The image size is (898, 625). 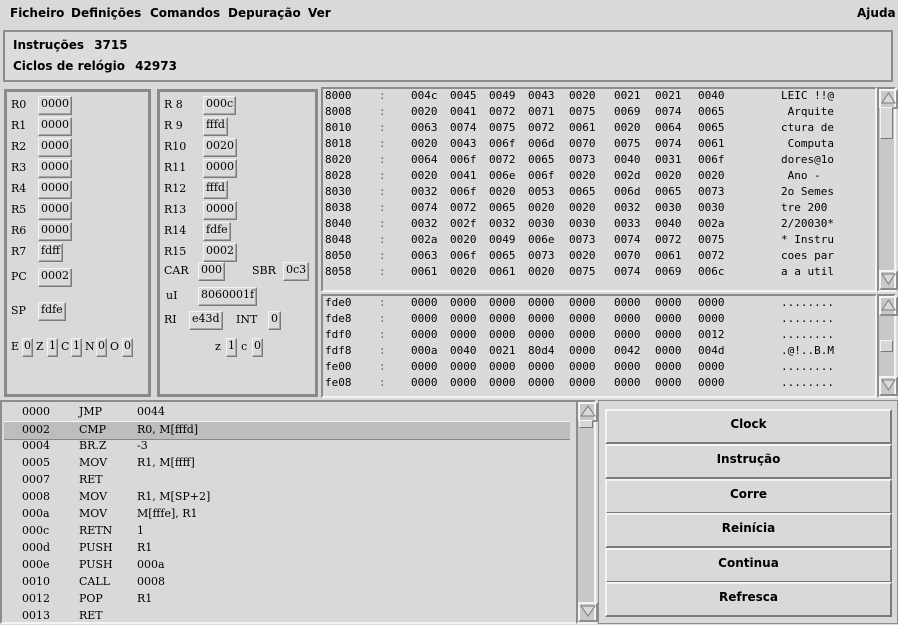 I want to click on flag-c-value: 1, so click(x=76, y=347).